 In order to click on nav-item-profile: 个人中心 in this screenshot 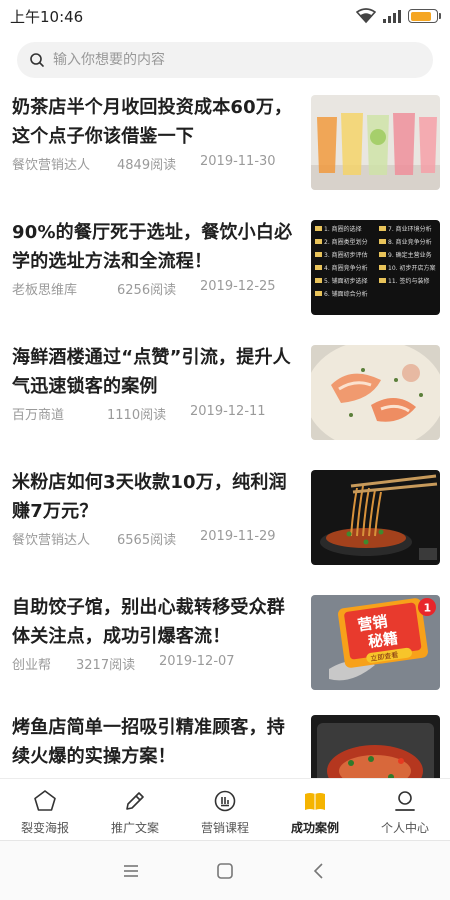, I will do `click(405, 809)`.